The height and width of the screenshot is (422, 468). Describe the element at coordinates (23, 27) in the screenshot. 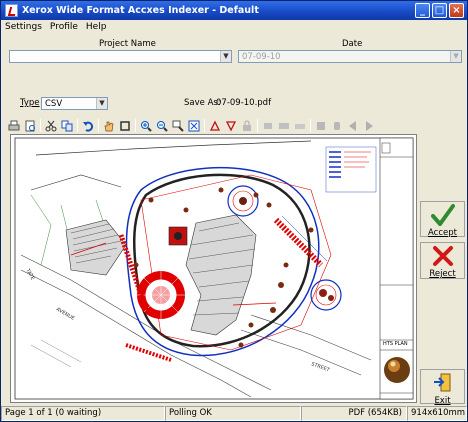

I see `menu-settings: Settings` at that location.